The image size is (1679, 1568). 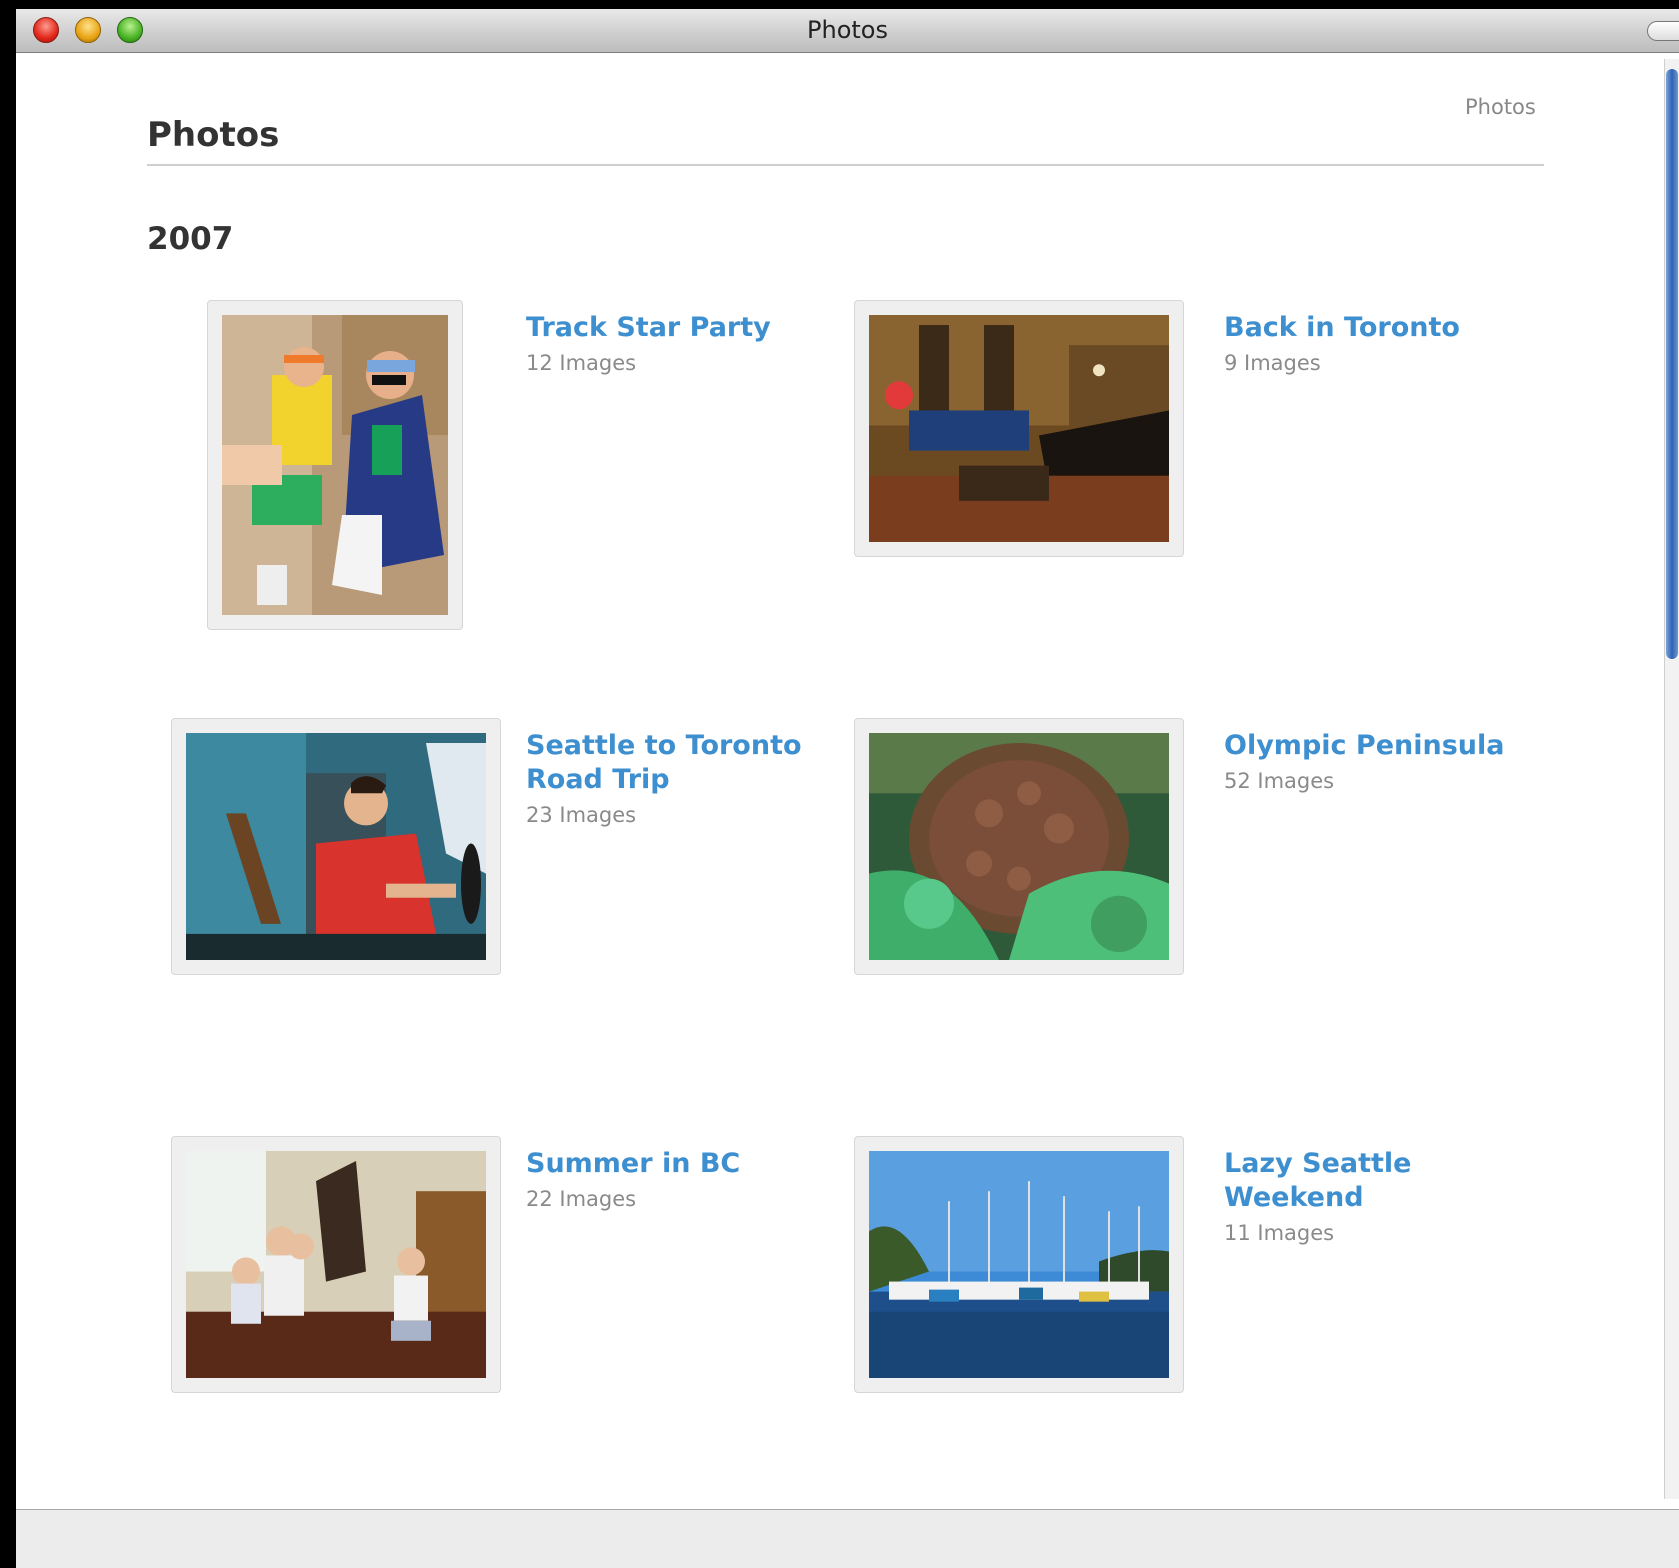 I want to click on year-heading: 2007, so click(x=190, y=239).